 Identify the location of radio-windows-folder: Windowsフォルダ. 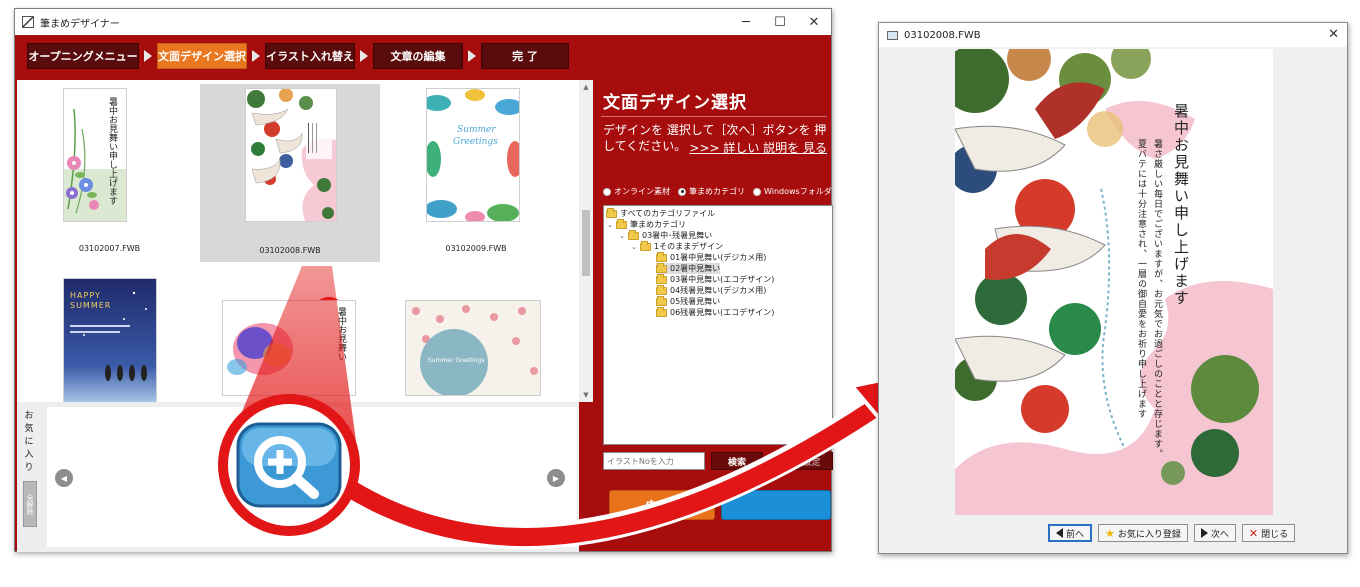
(792, 191).